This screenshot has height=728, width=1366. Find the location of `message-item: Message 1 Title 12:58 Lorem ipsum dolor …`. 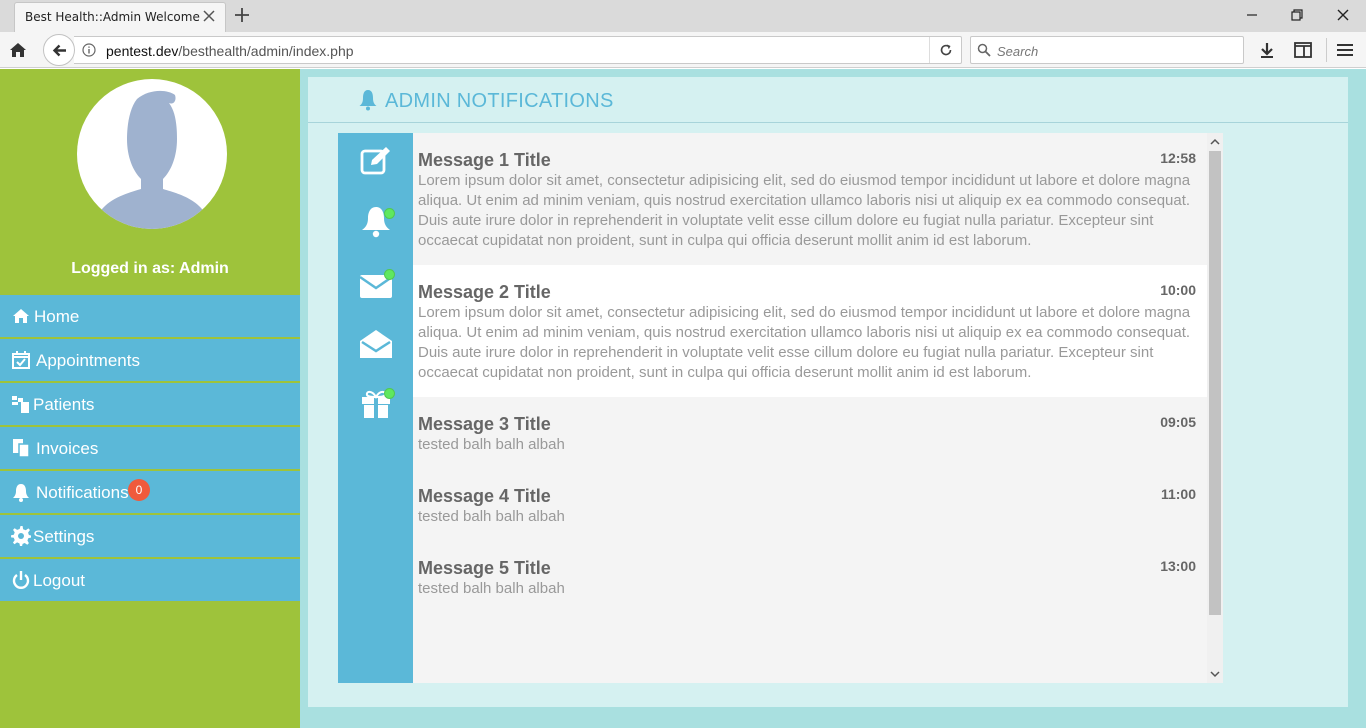

message-item: Message 1 Title 12:58 Lorem ipsum dolor … is located at coordinates (810, 199).